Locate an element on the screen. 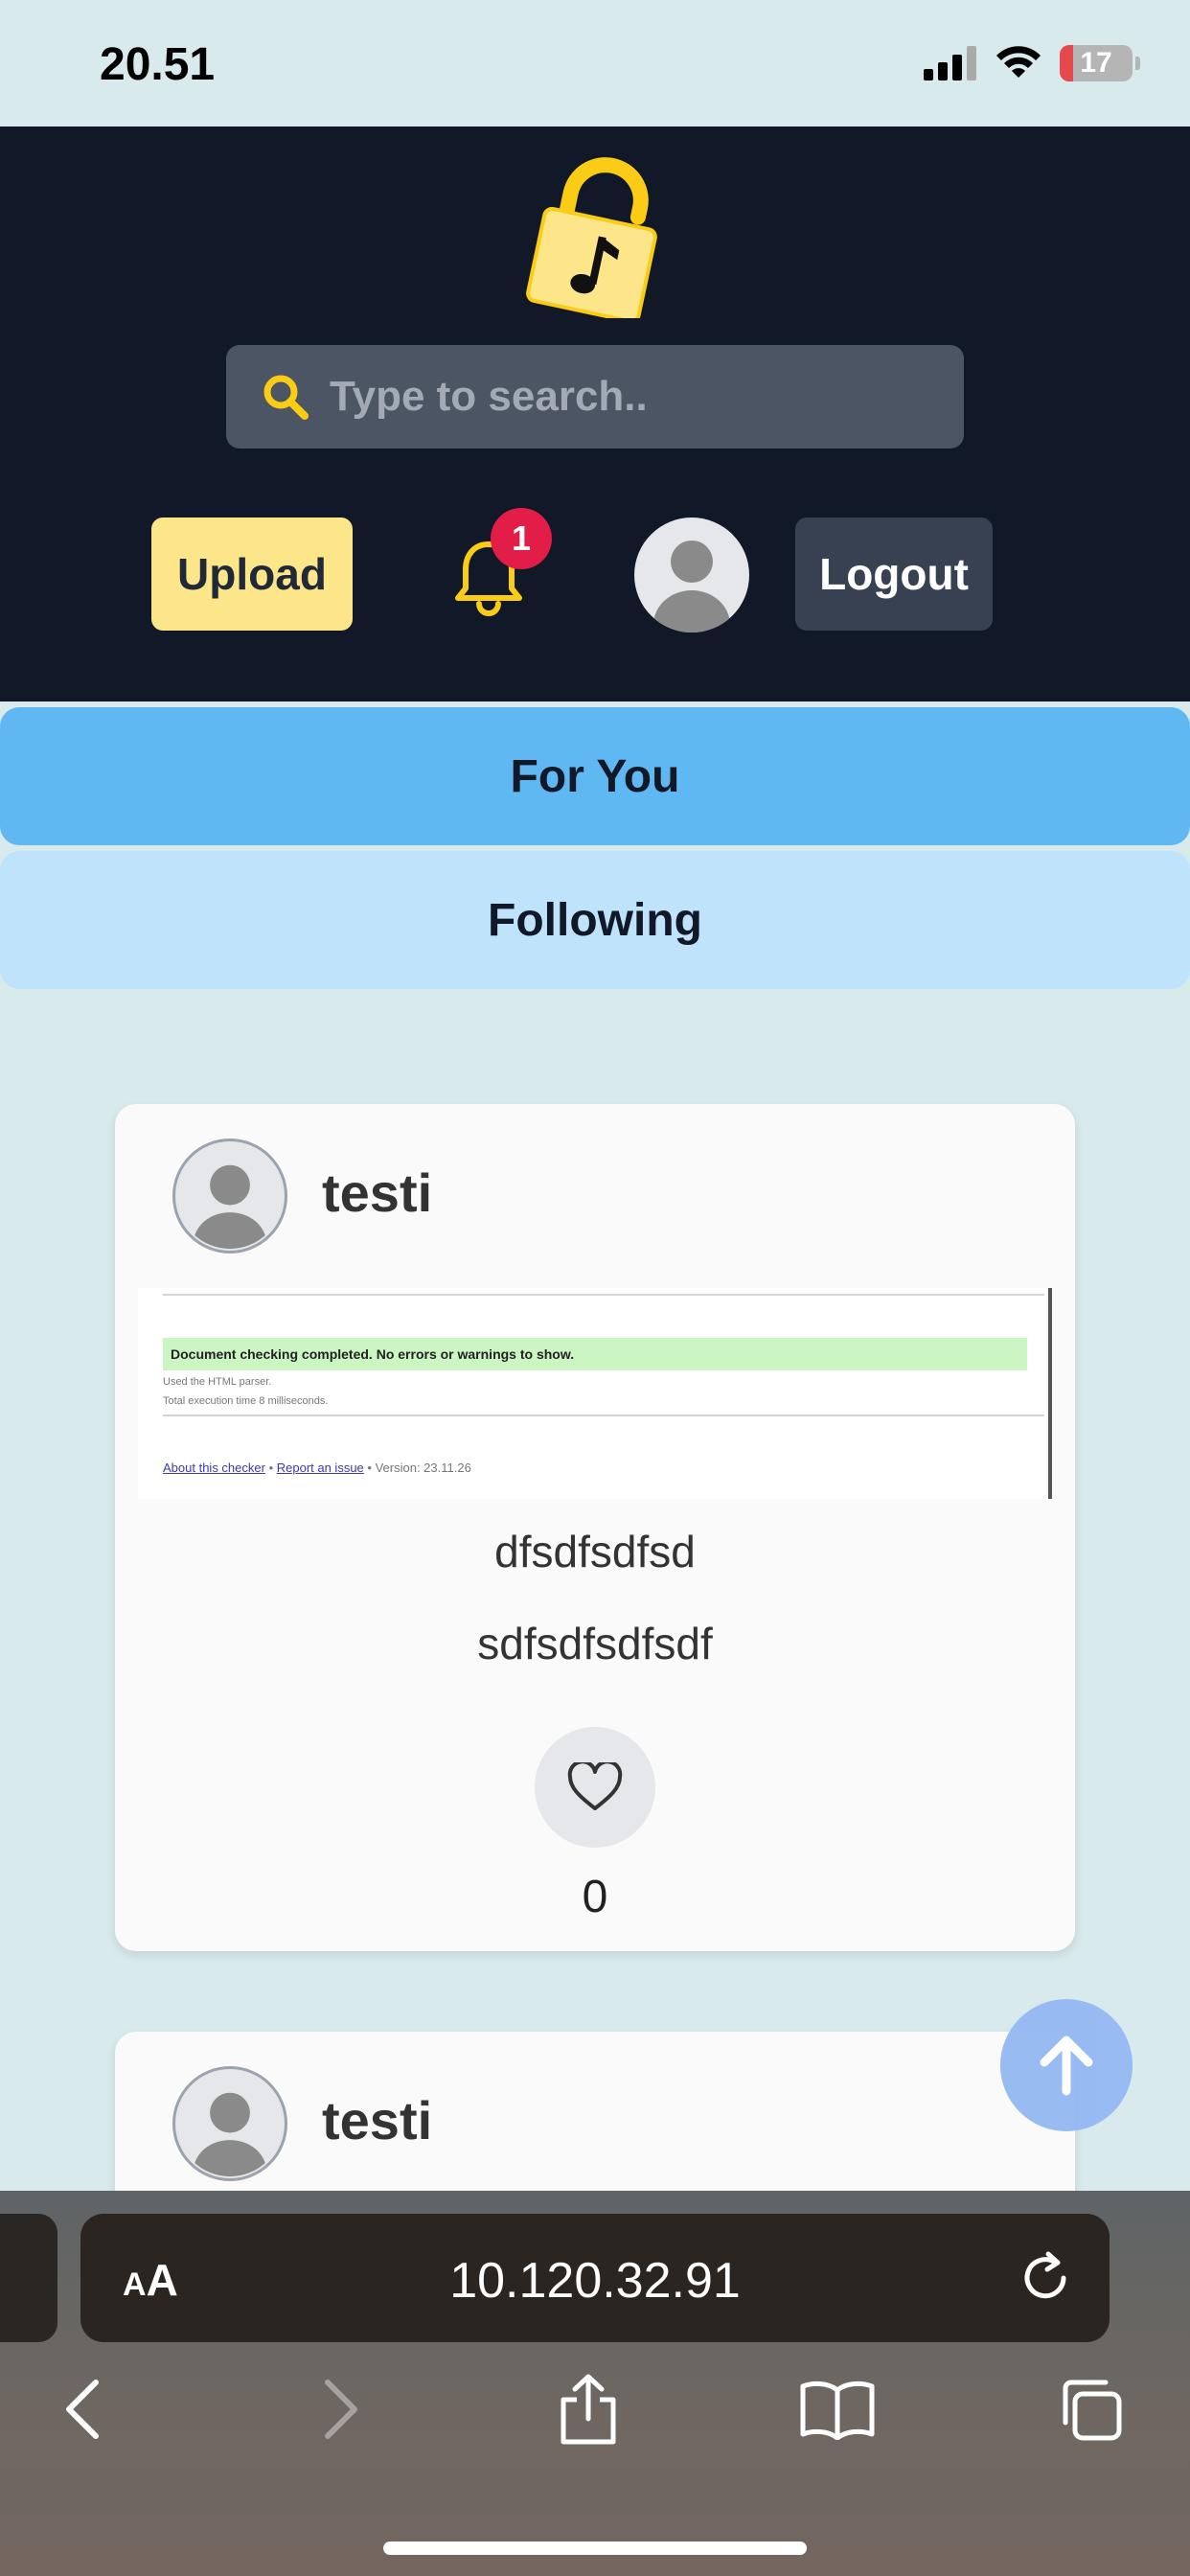 The width and height of the screenshot is (1190, 2576). back-button is located at coordinates (83, 2409).